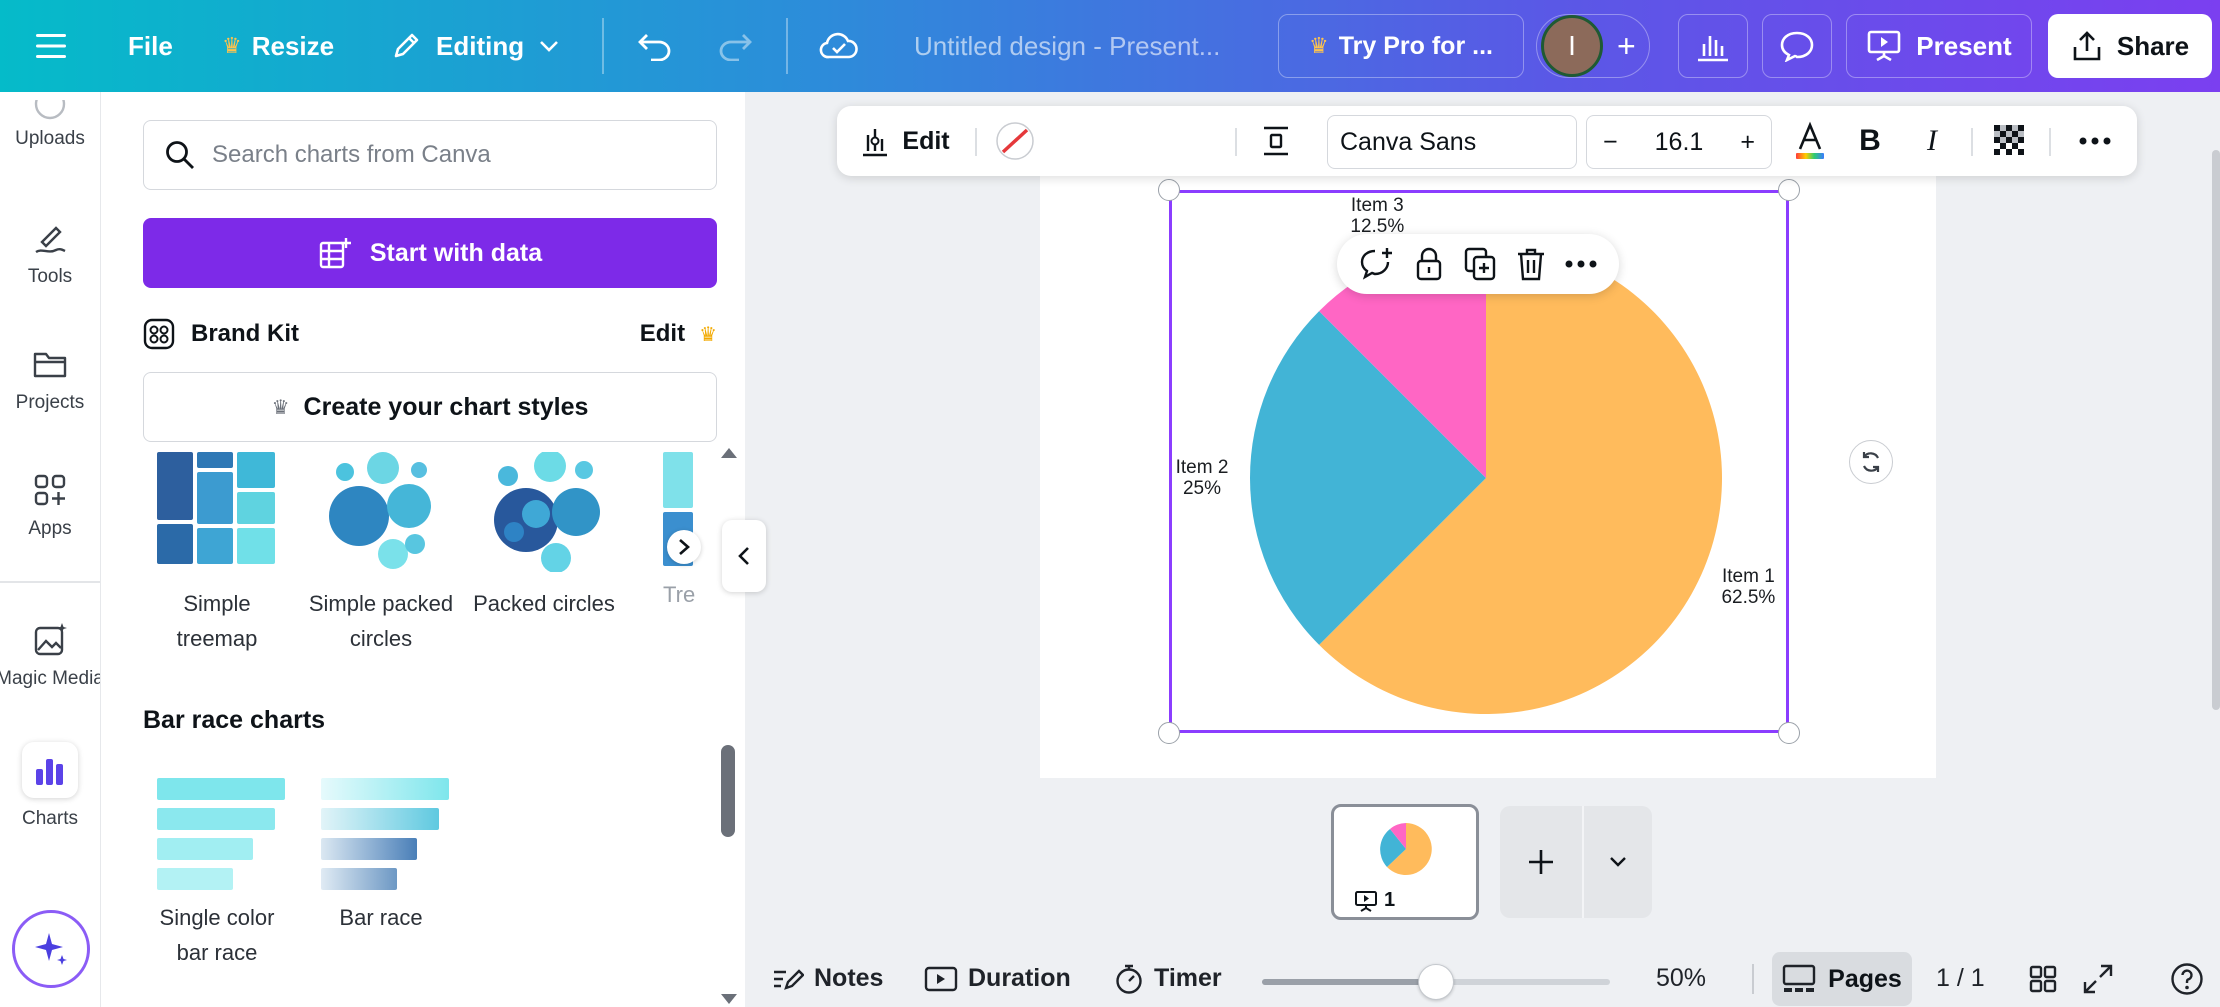 The height and width of the screenshot is (1007, 2220). What do you see at coordinates (905, 141) in the screenshot?
I see `edit-chart-button: Edit` at bounding box center [905, 141].